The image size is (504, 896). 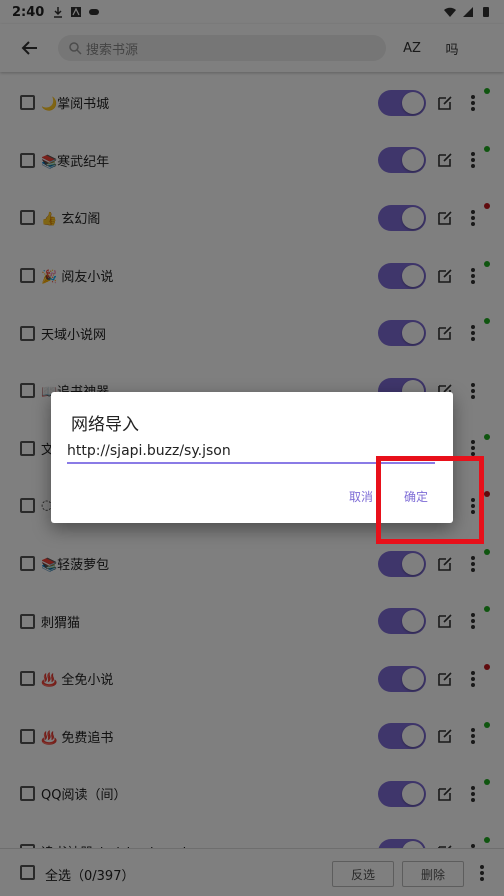 What do you see at coordinates (430, 500) in the screenshot?
I see `highlight-annotation-box` at bounding box center [430, 500].